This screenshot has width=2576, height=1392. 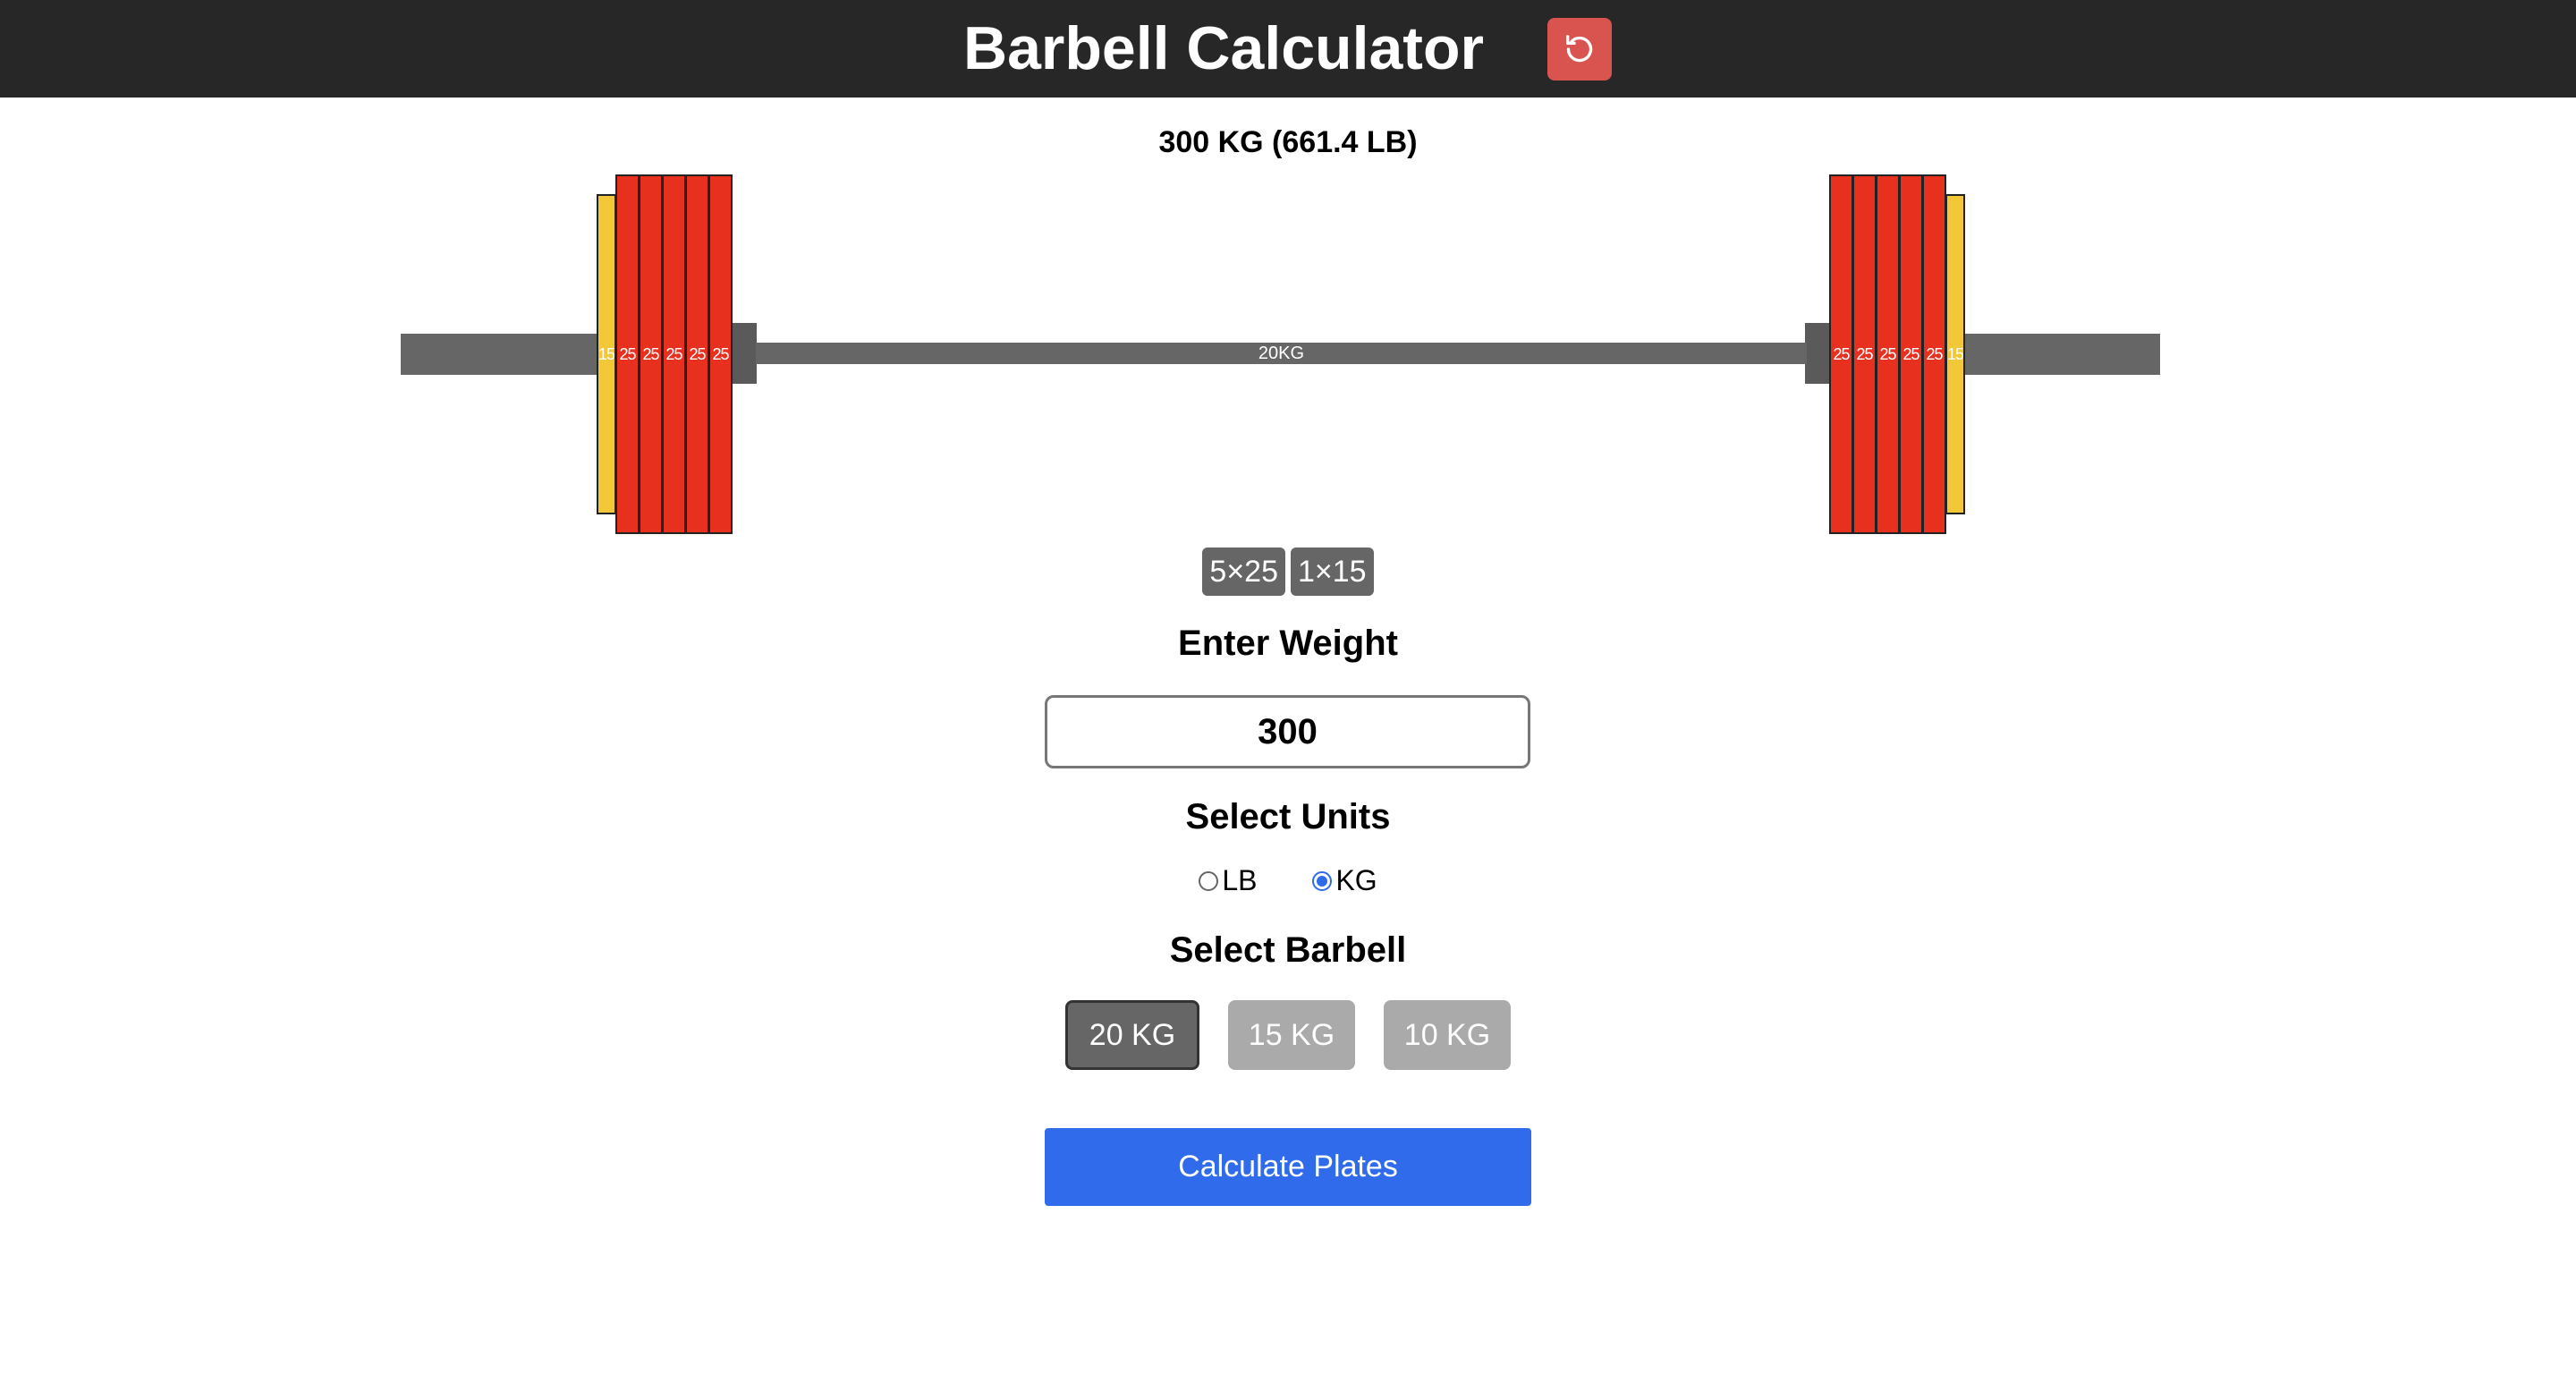 I want to click on plate-summary: 5×25 1×15, so click(x=1288, y=571).